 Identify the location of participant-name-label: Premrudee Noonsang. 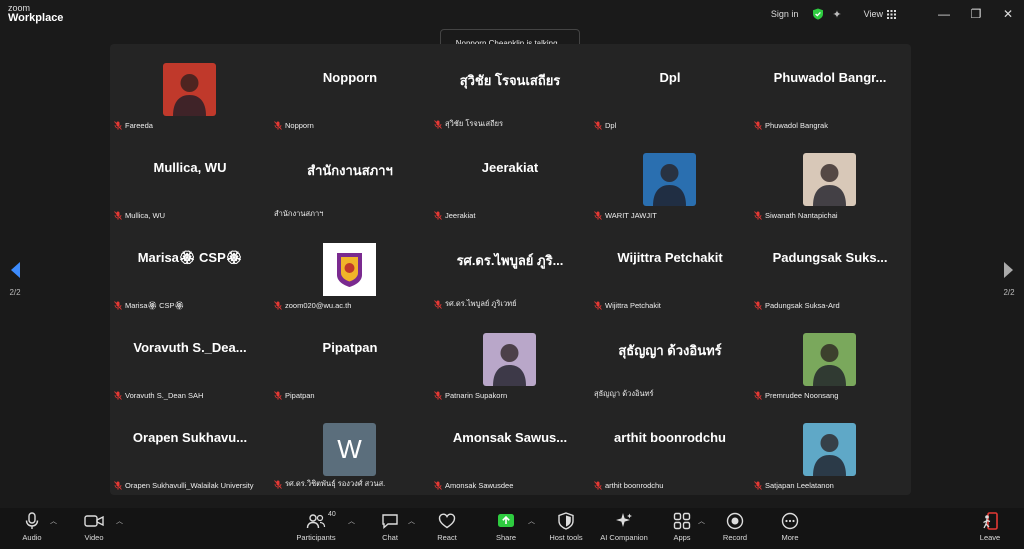
(796, 395).